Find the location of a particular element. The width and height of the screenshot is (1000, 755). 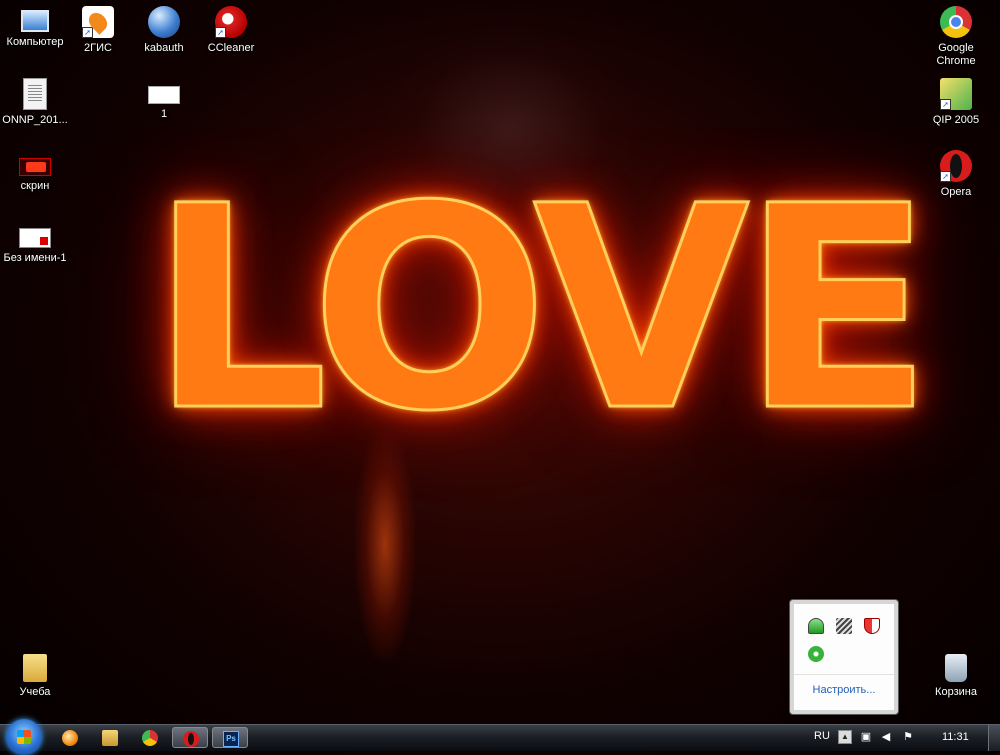

explorer-icon is located at coordinates (110, 738).